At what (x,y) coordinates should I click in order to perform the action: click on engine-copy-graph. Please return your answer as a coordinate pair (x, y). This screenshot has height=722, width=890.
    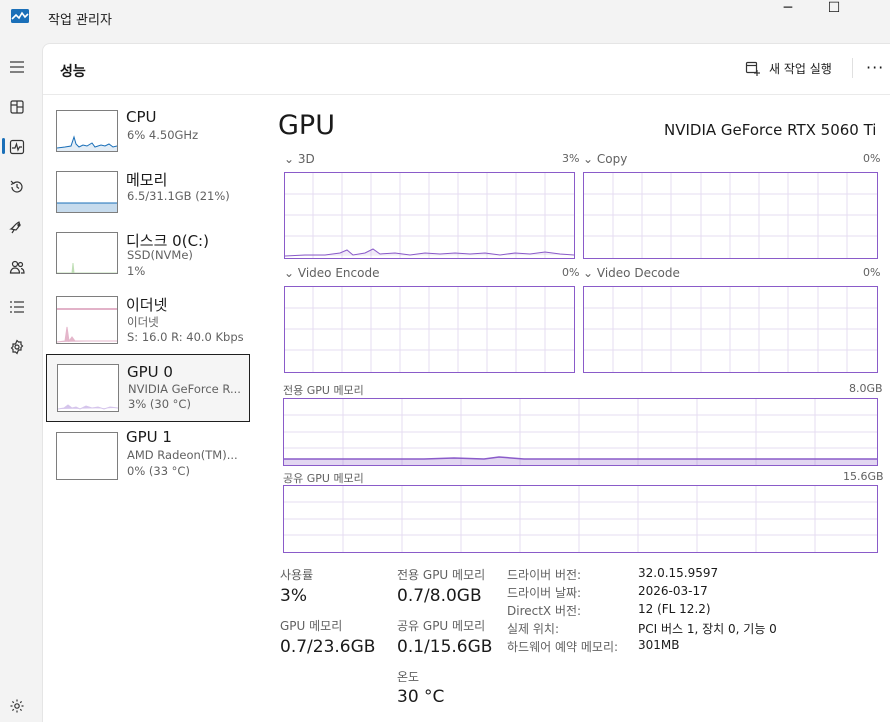
    Looking at the image, I should click on (730, 215).